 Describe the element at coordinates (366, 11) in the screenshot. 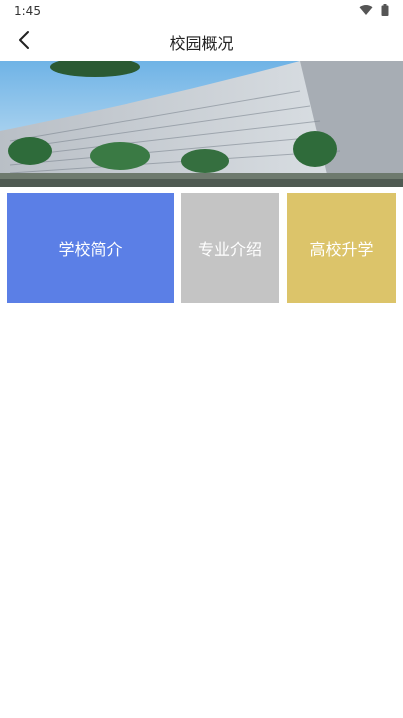

I see `wifi-icon` at that location.